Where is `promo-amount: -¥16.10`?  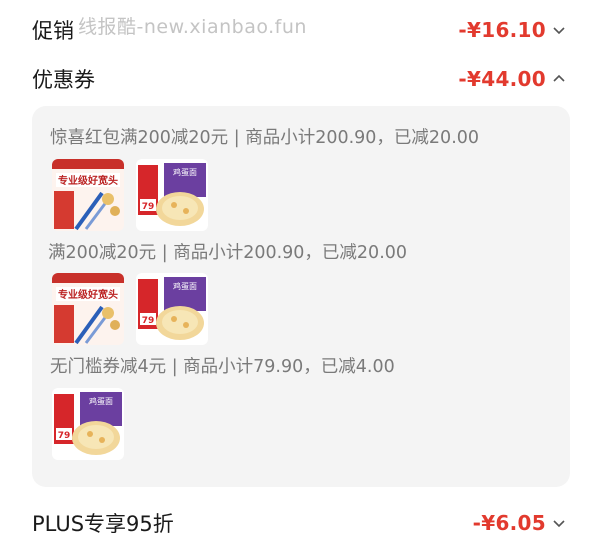
promo-amount: -¥16.10 is located at coordinates (502, 30).